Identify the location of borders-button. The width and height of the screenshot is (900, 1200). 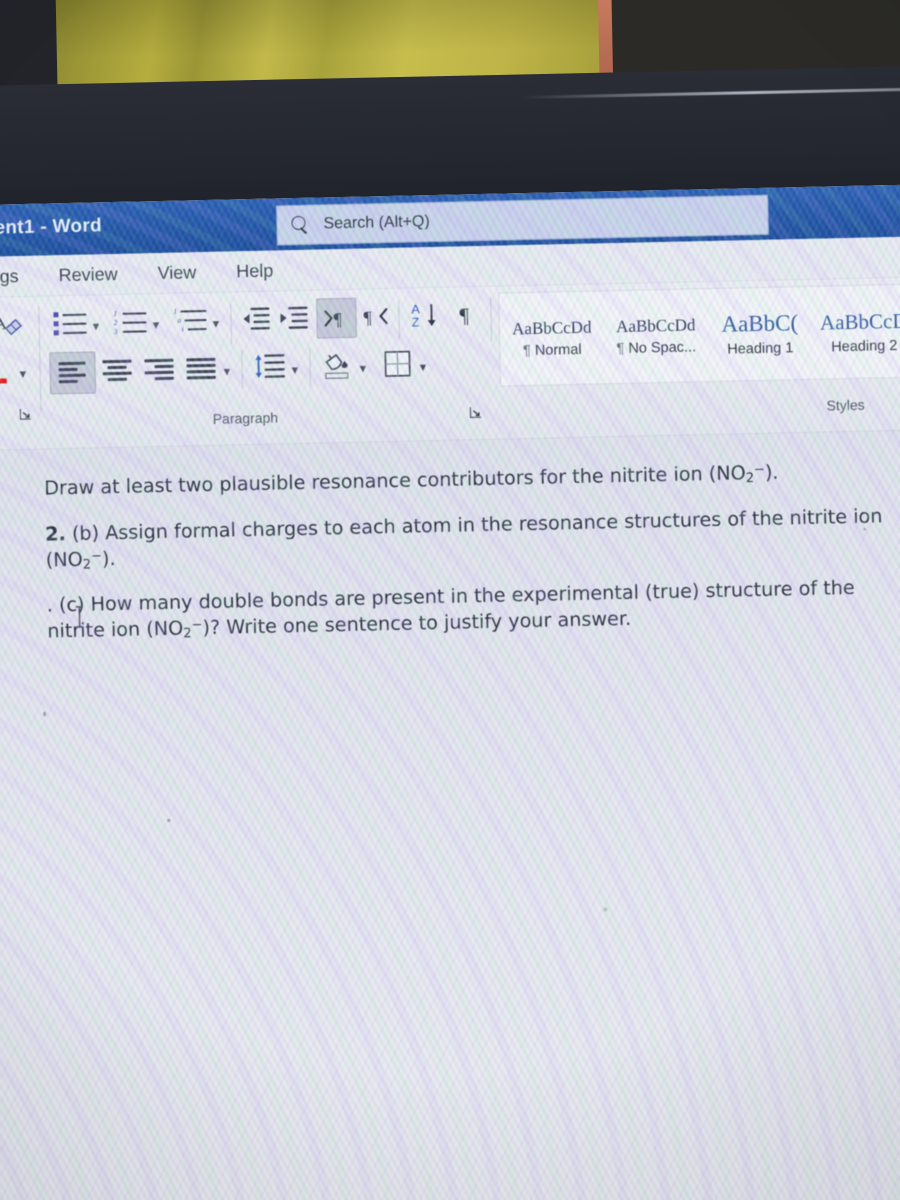
(397, 363).